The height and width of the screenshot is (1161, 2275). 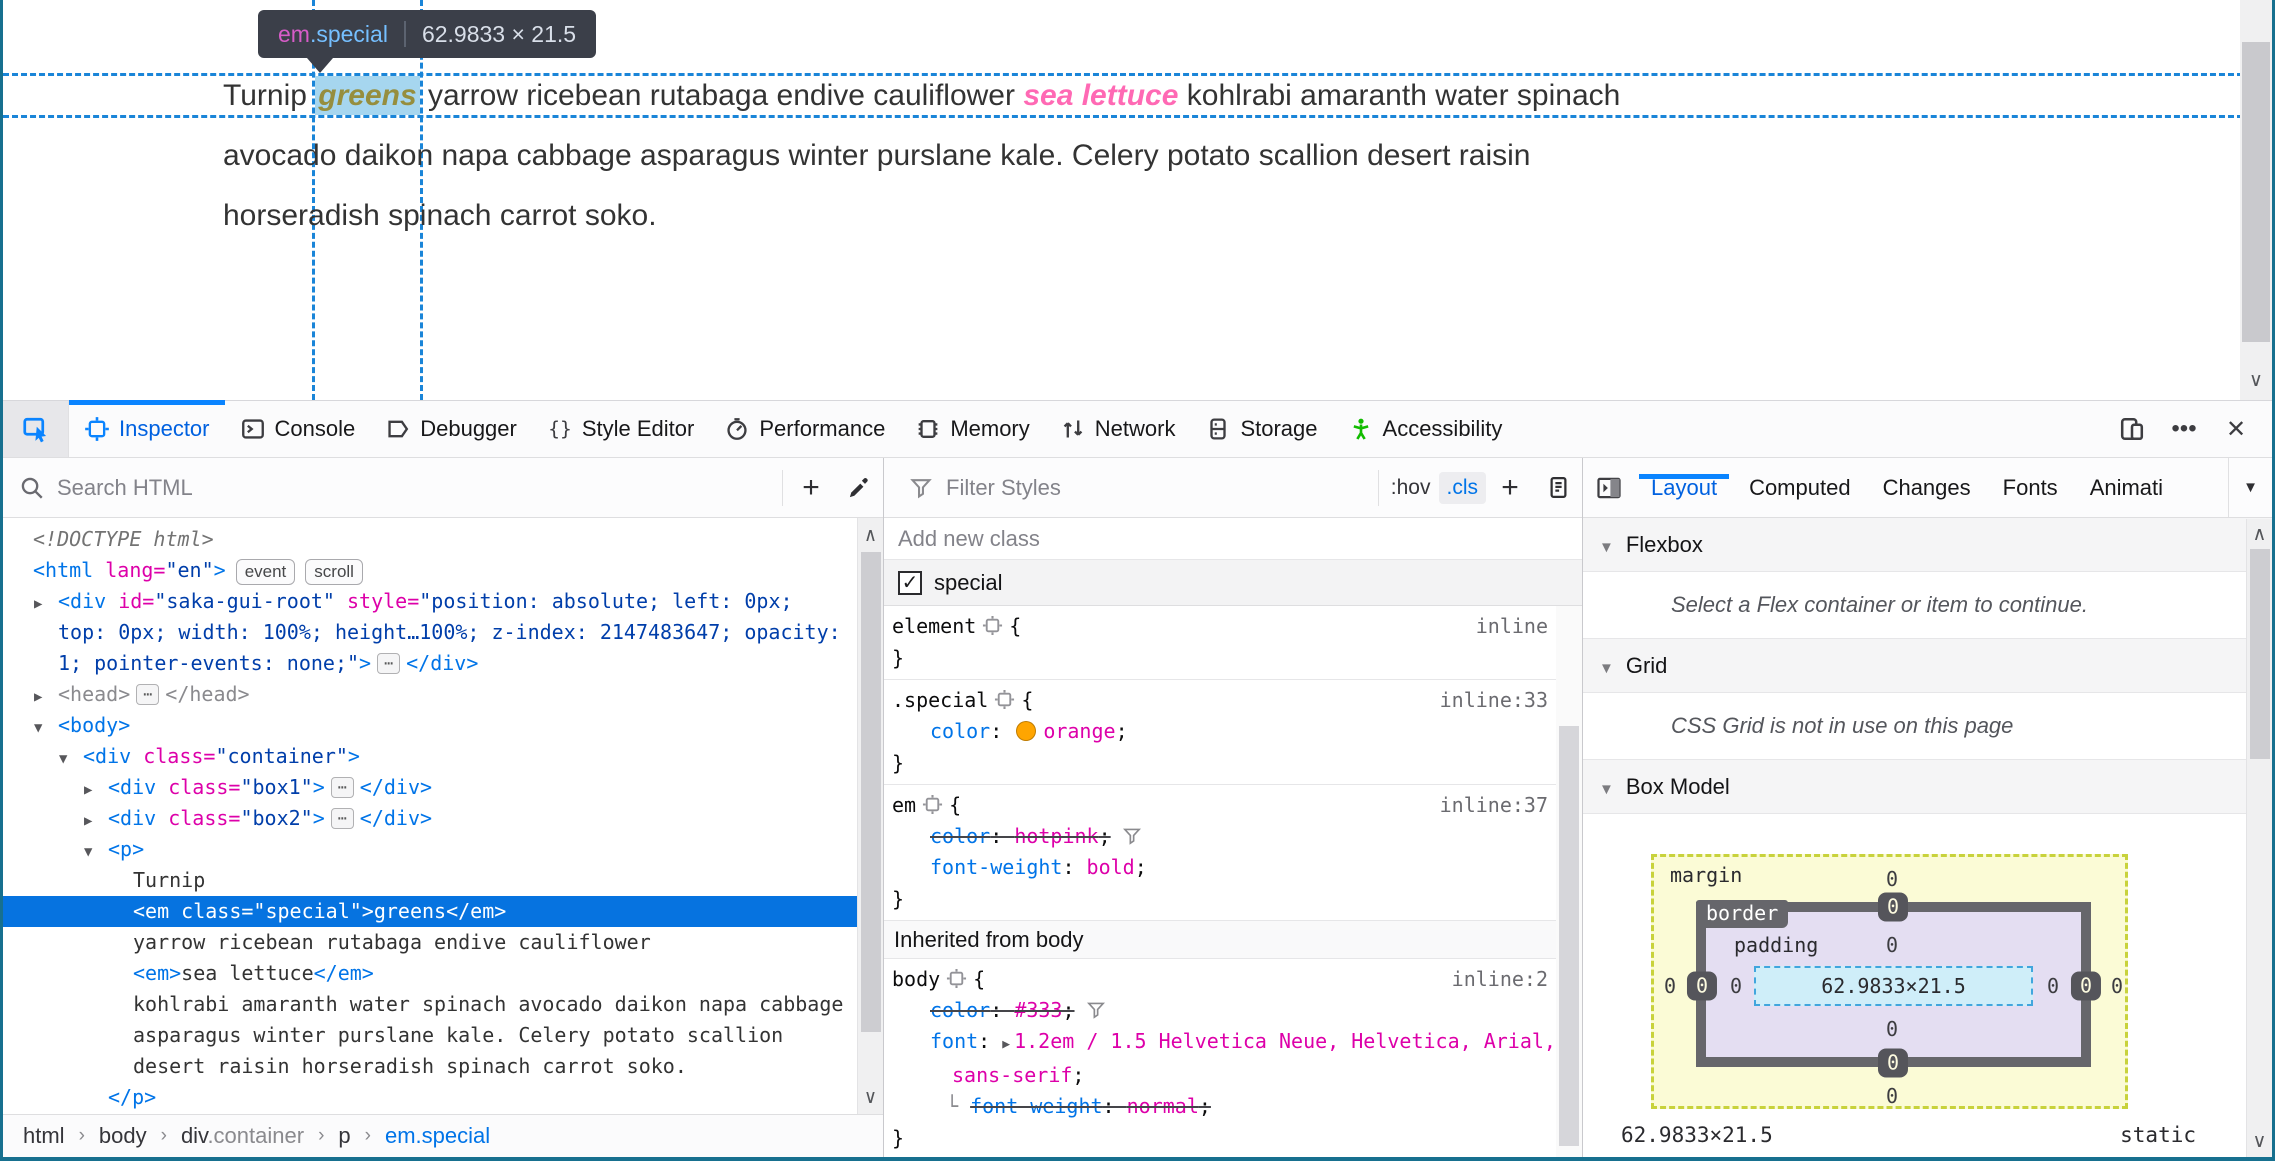 I want to click on add-rule-button: +, so click(x=1510, y=487).